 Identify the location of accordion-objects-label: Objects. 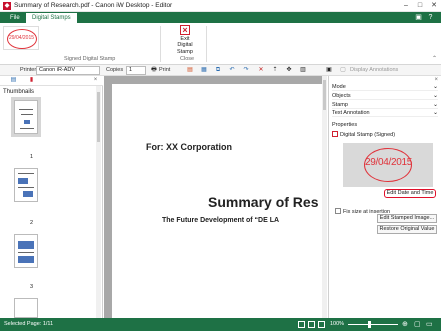
(341, 96).